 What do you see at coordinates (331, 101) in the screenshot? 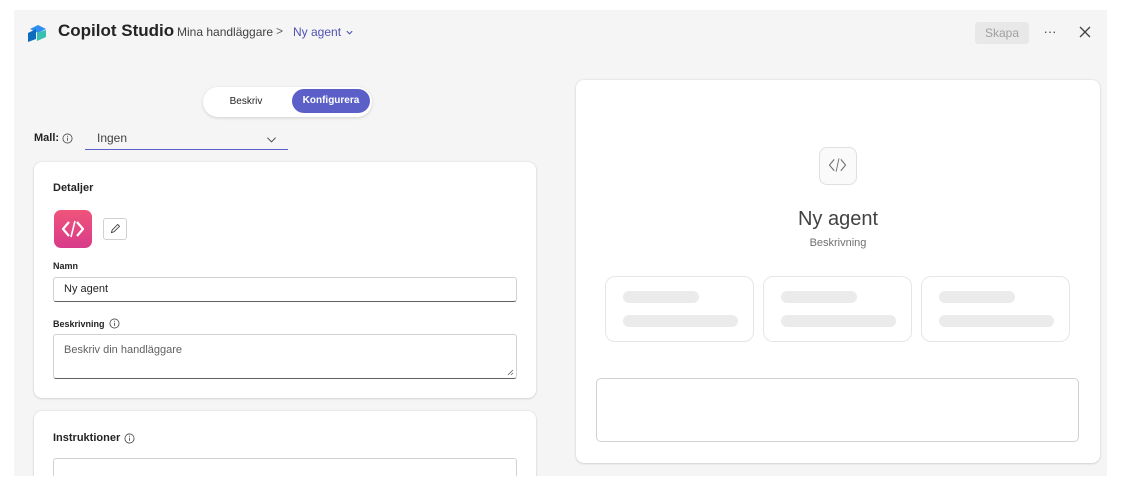
I see `tab-konfigurera: Konfigurera` at bounding box center [331, 101].